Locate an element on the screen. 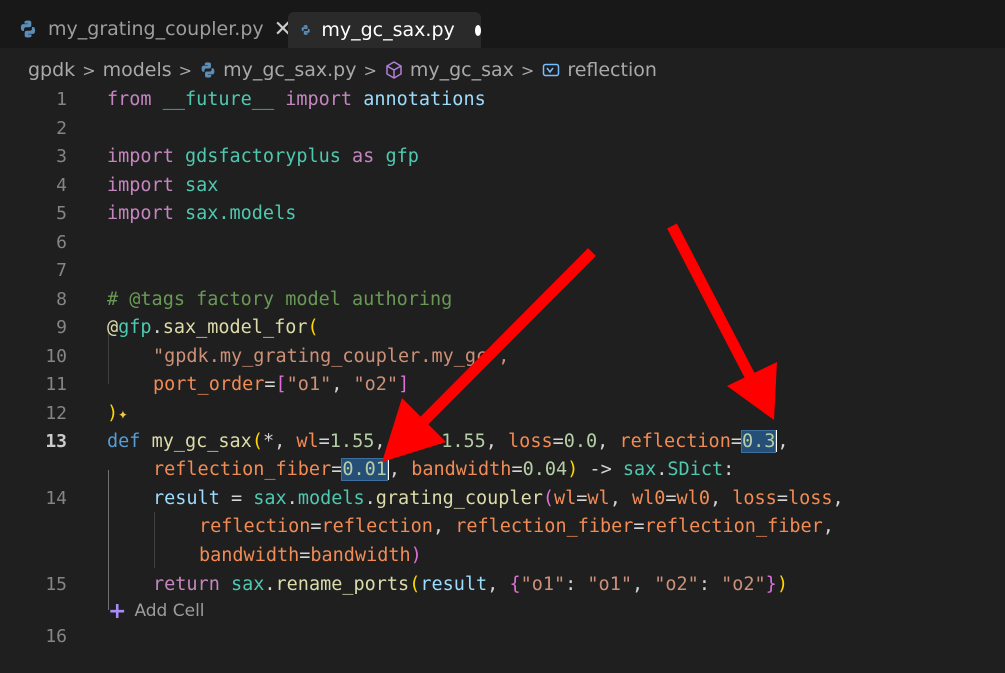 The height and width of the screenshot is (673, 1005). punct: : is located at coordinates (729, 469).